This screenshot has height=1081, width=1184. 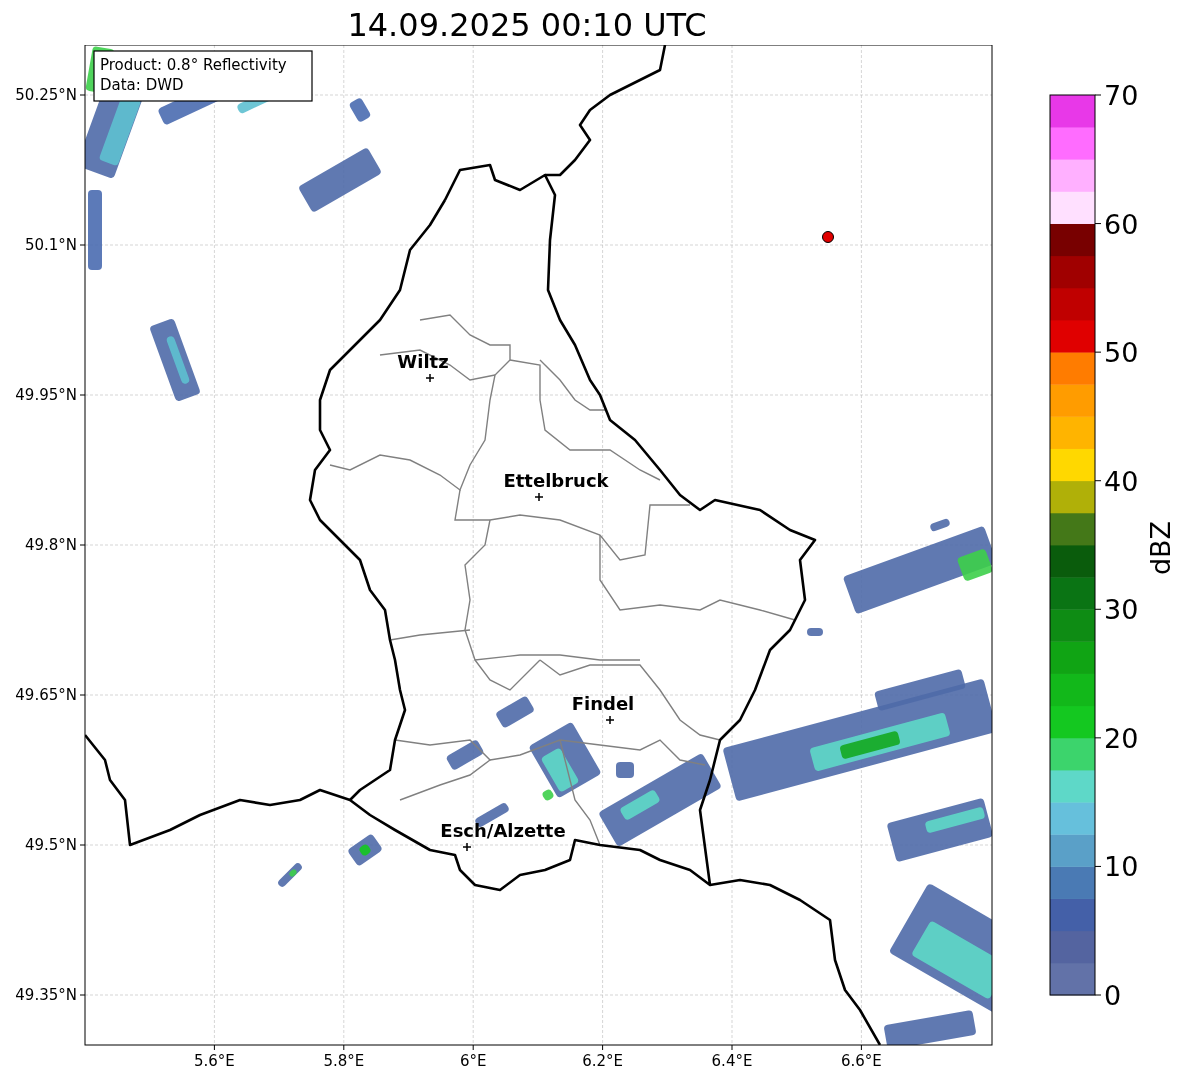 What do you see at coordinates (1121, 224) in the screenshot?
I see `colorbar-tick-label: 60` at bounding box center [1121, 224].